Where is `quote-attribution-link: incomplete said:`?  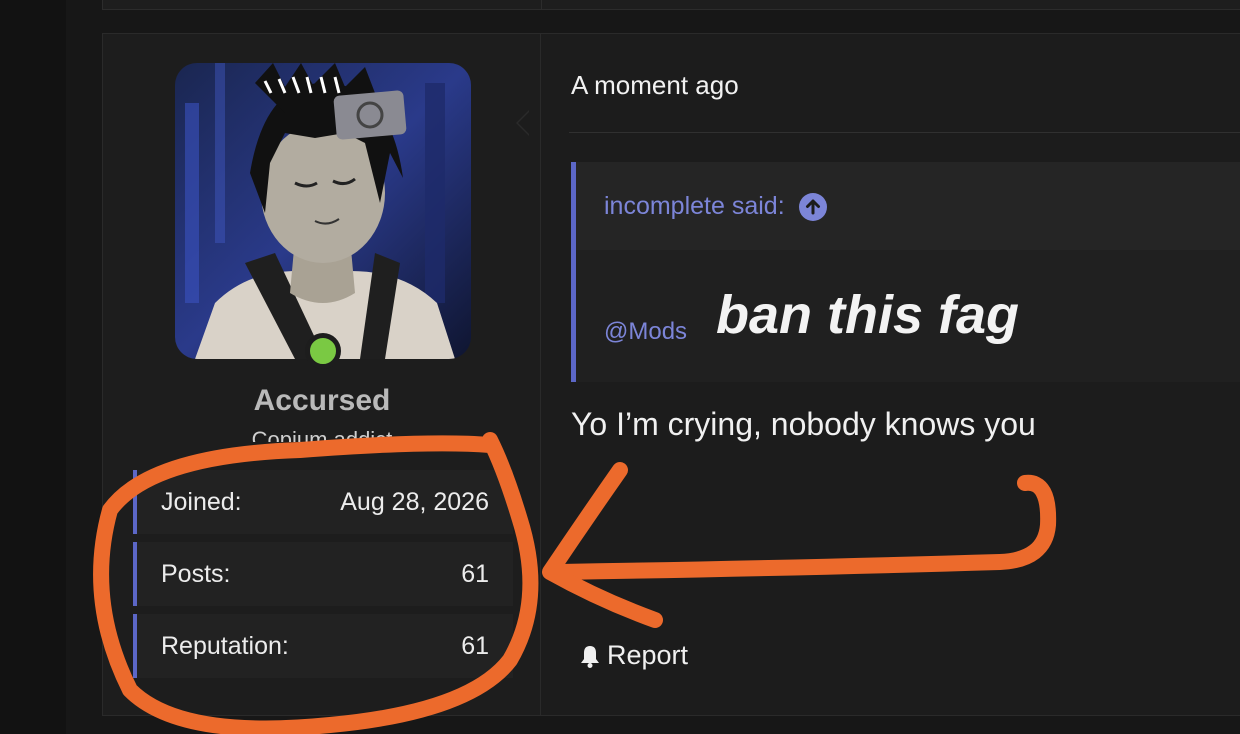 quote-attribution-link: incomplete said: is located at coordinates (715, 206).